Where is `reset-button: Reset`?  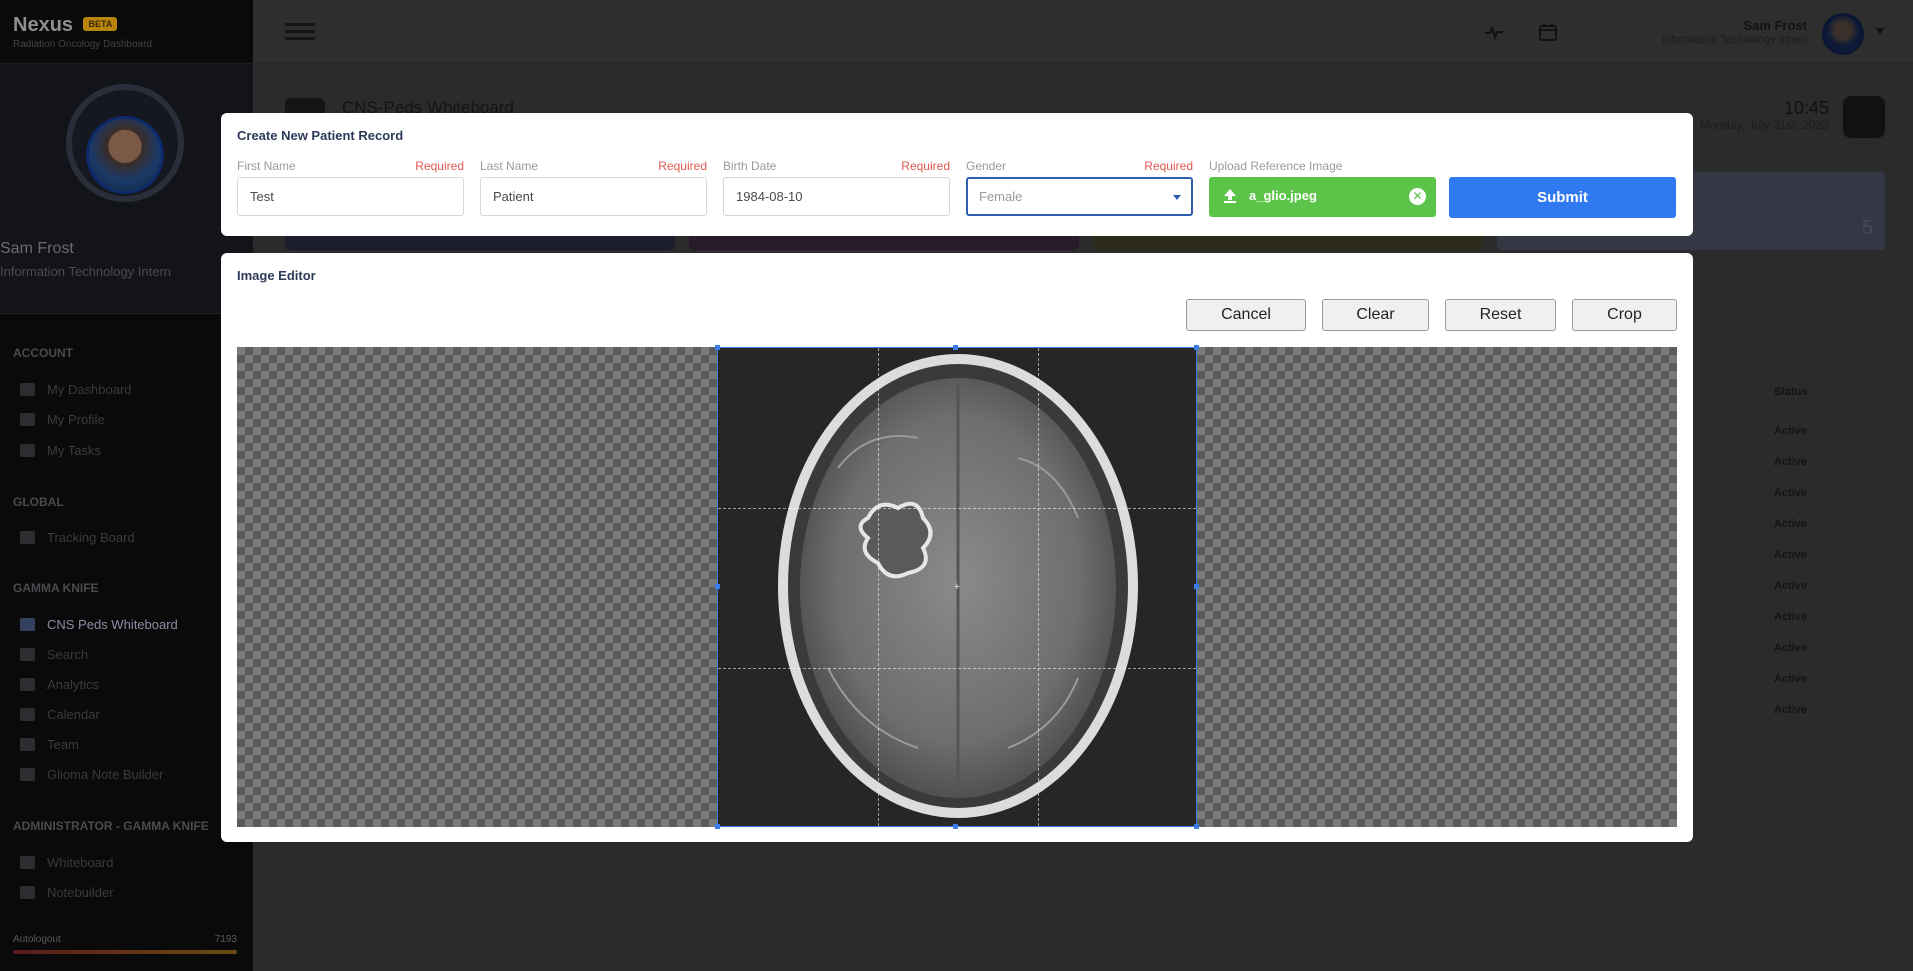
reset-button: Reset is located at coordinates (1500, 315).